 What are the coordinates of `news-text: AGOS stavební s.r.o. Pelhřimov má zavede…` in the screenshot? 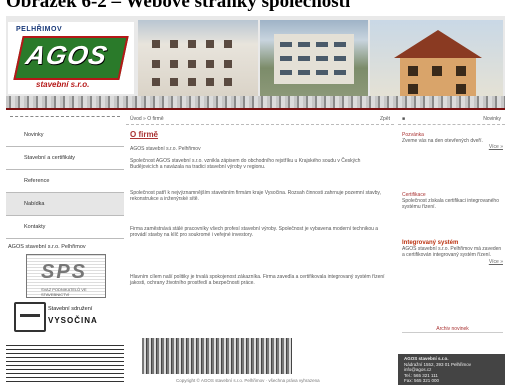 It's located at (452, 252).